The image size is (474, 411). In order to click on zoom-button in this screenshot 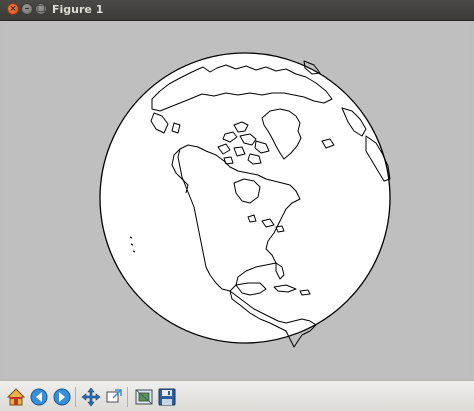, I will do `click(114, 397)`.